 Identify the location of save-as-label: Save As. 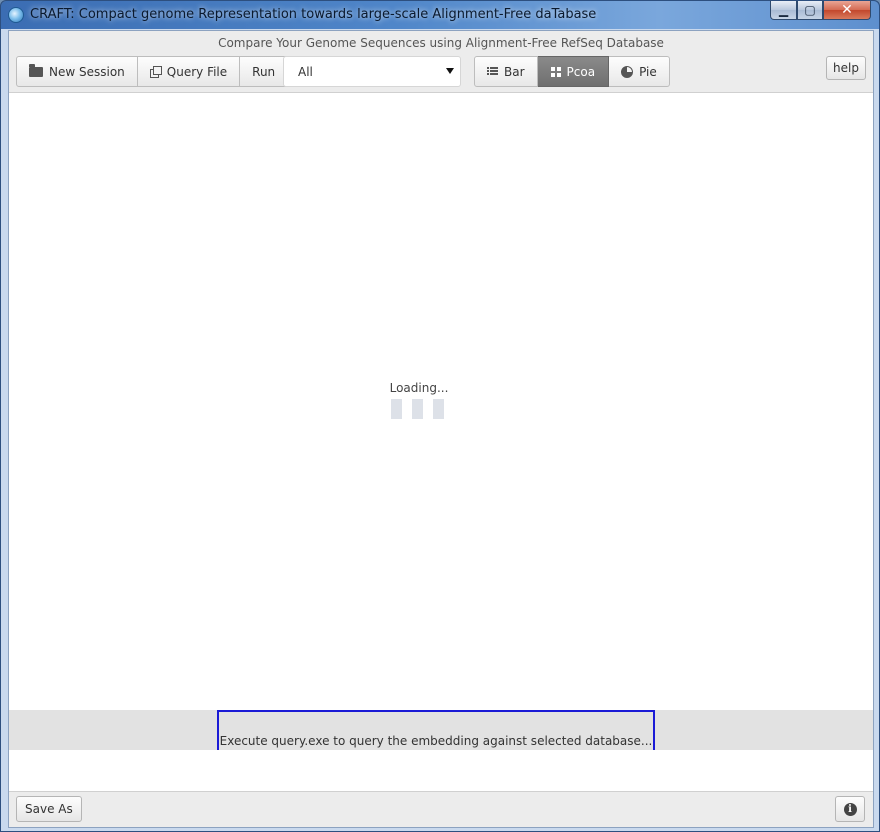
(49, 809).